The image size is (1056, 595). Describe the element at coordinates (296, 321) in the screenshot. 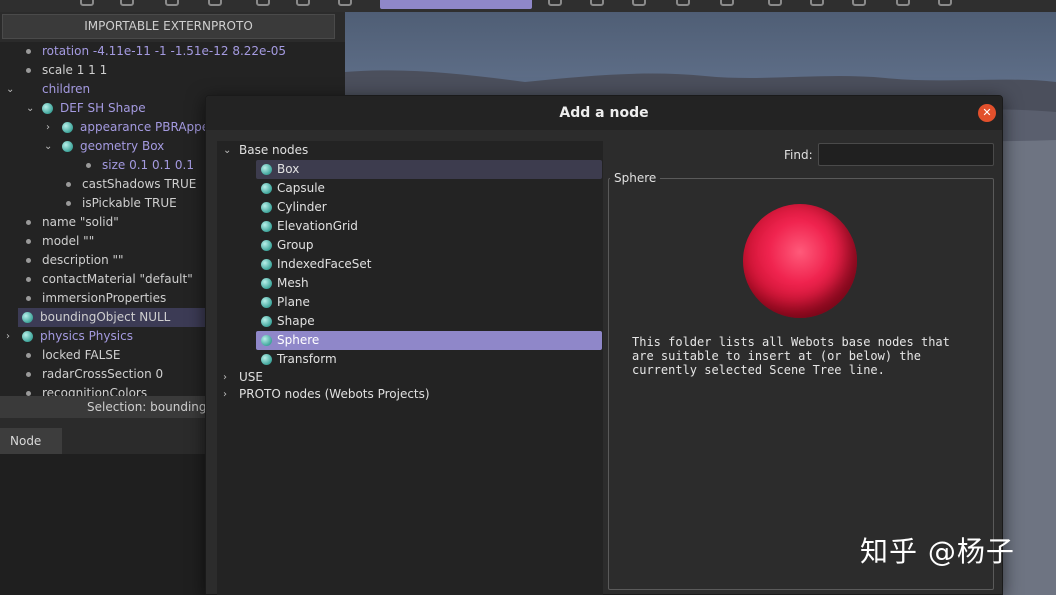

I see `node-item-label: Shape` at that location.